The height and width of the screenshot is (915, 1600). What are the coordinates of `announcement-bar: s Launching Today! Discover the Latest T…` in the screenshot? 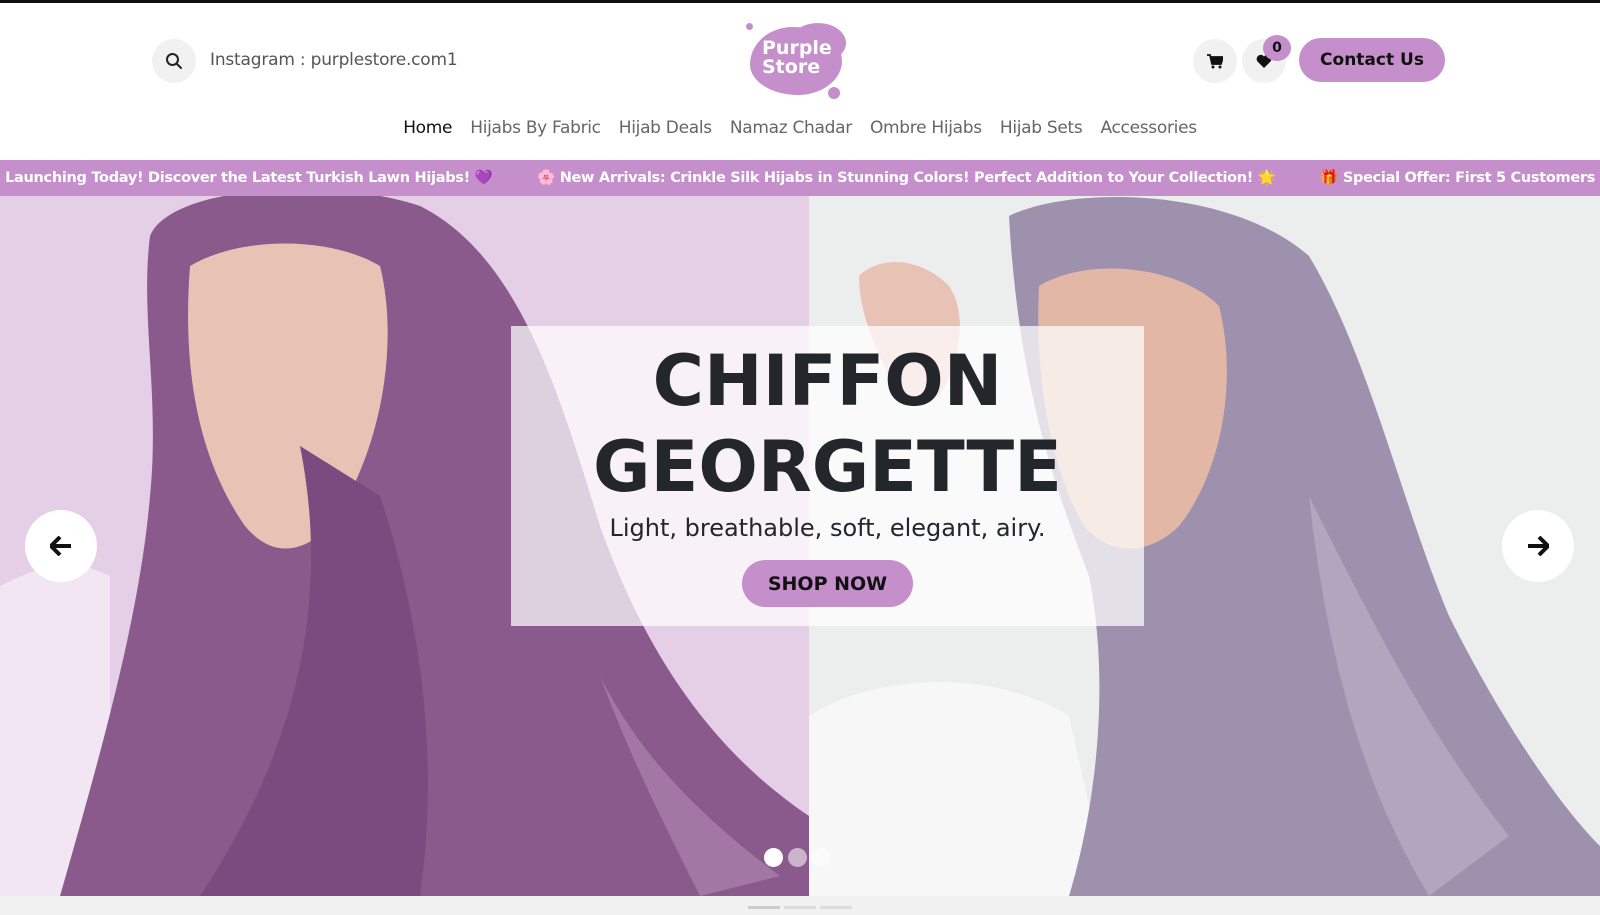 It's located at (800, 178).